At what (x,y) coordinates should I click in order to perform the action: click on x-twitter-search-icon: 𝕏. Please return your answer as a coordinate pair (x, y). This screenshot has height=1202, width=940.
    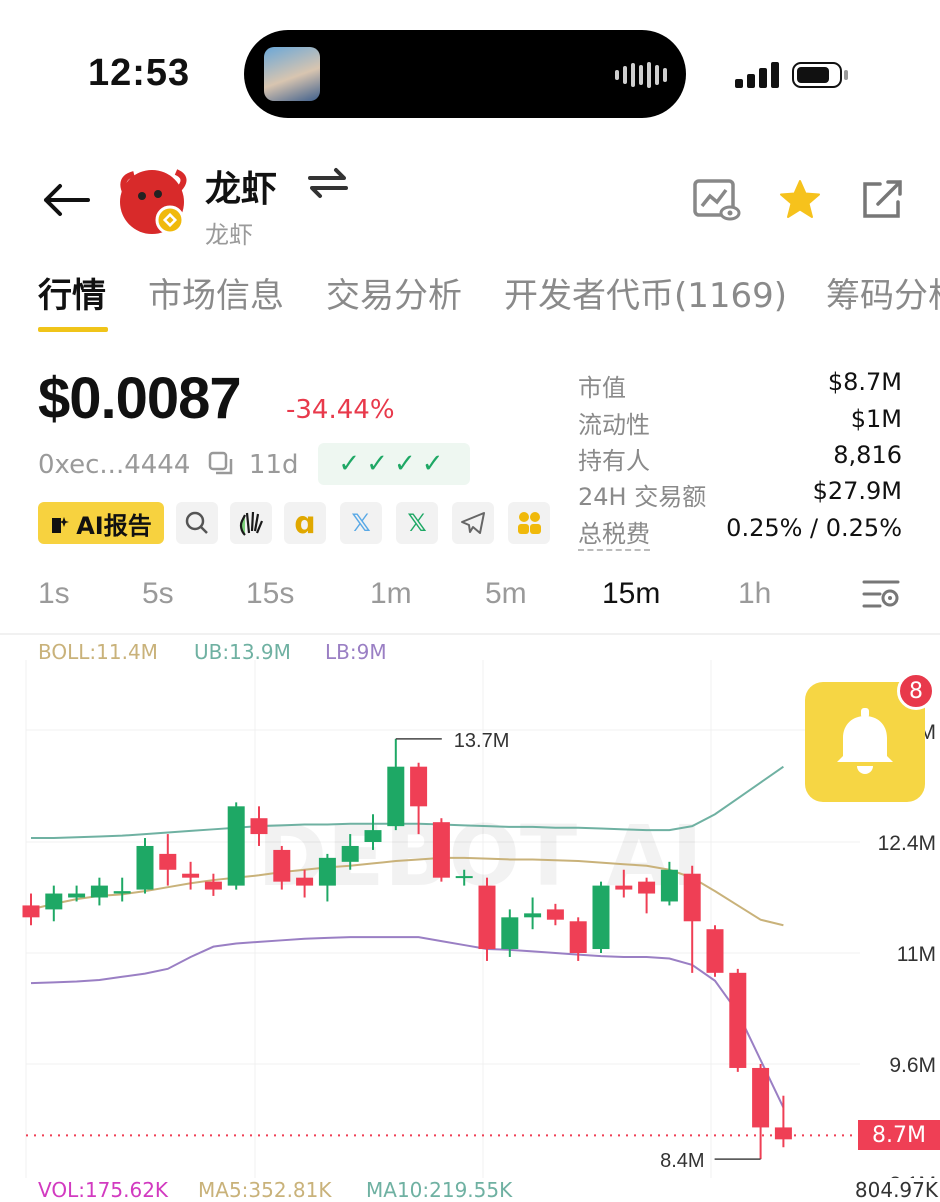
    Looking at the image, I should click on (361, 523).